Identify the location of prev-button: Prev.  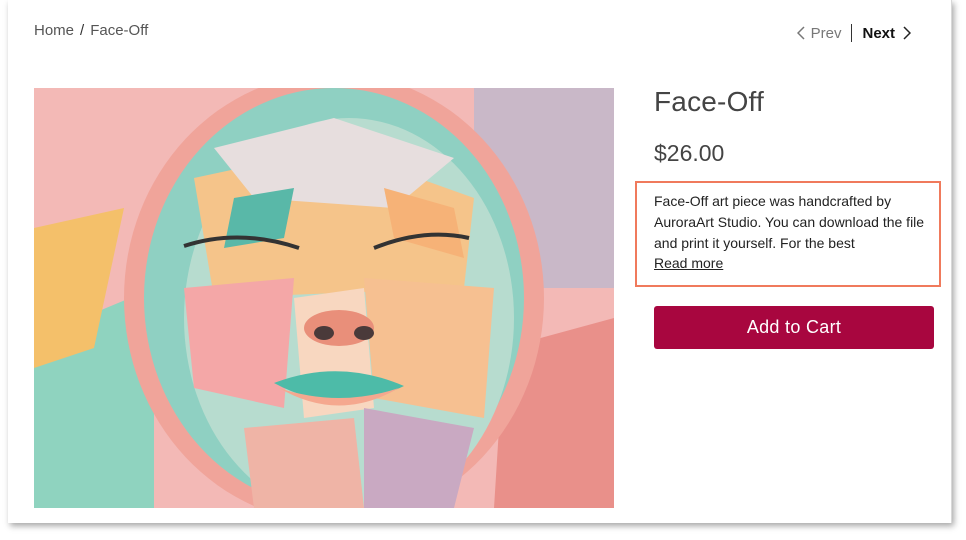
(824, 33).